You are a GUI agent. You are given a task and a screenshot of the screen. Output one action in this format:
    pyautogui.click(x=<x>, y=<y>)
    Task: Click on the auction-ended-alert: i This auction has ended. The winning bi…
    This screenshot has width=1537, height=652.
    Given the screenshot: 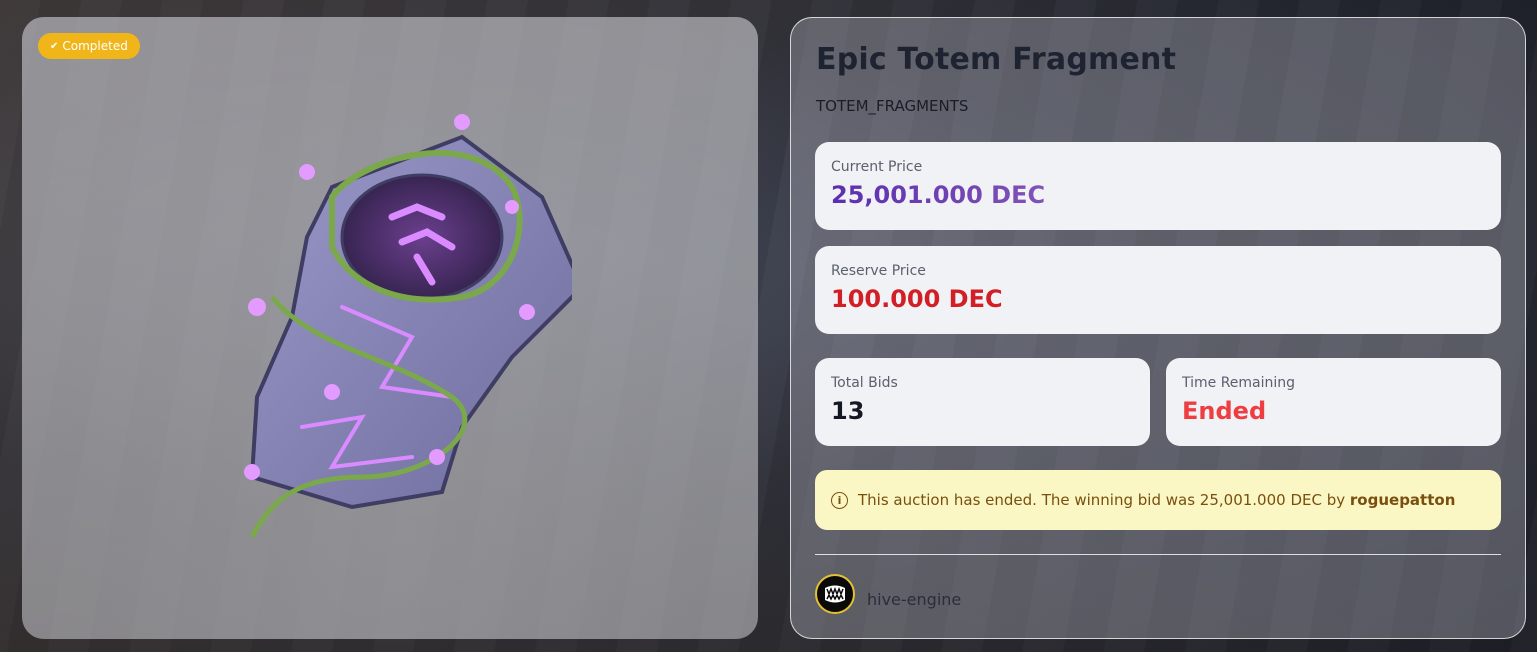 What is the action you would take?
    pyautogui.click(x=1158, y=500)
    